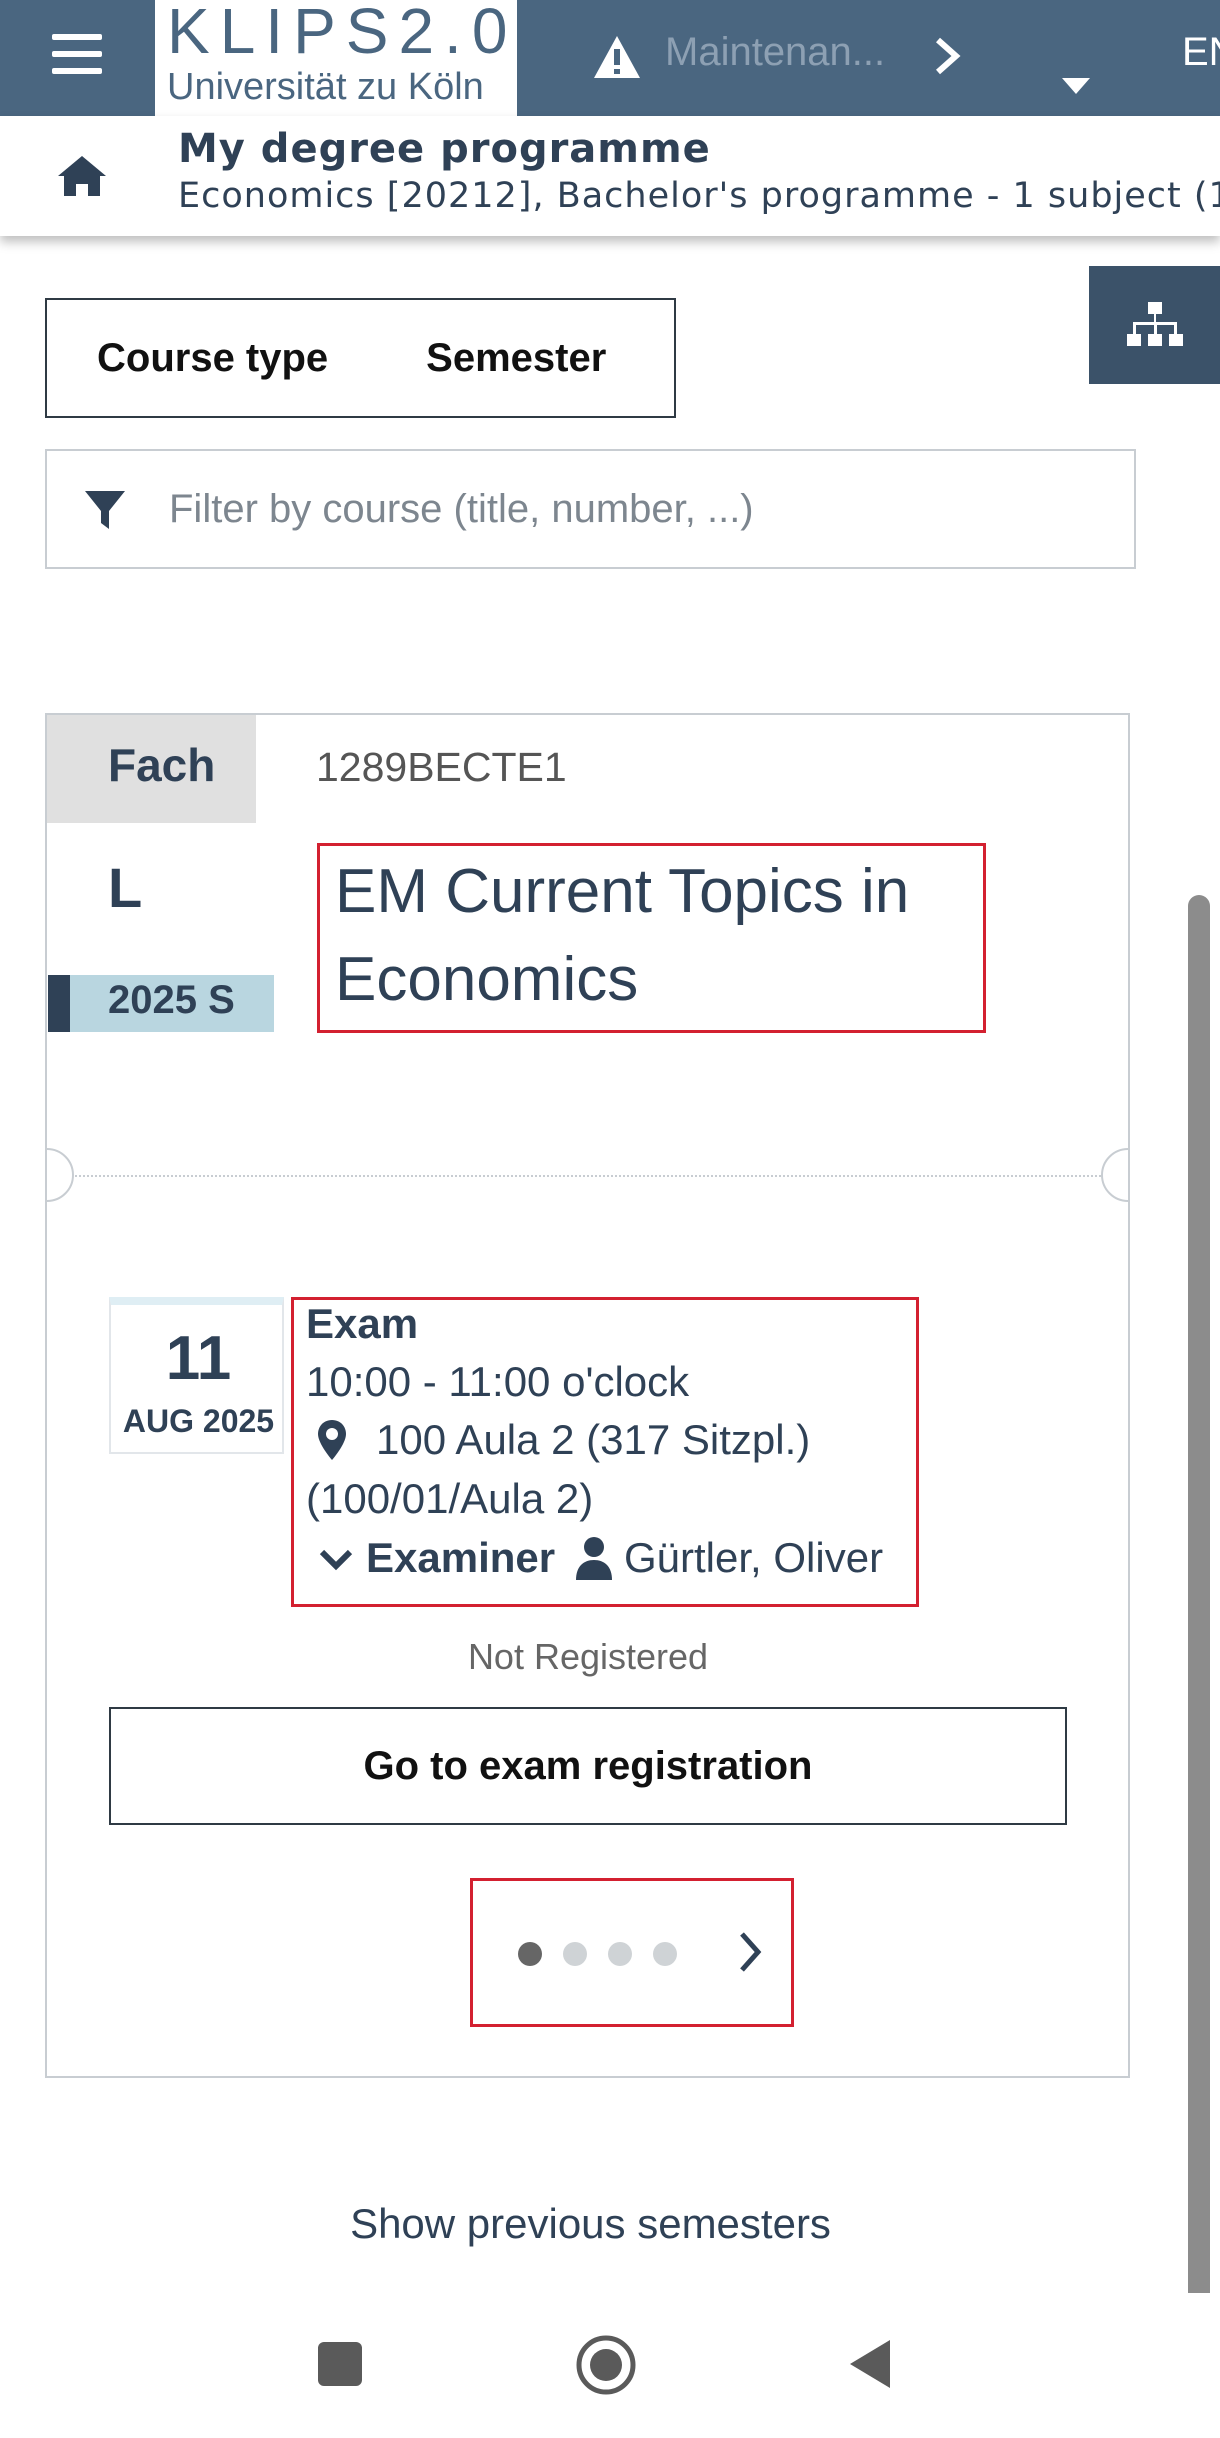  What do you see at coordinates (336, 1560) in the screenshot?
I see `chevron-down-icon` at bounding box center [336, 1560].